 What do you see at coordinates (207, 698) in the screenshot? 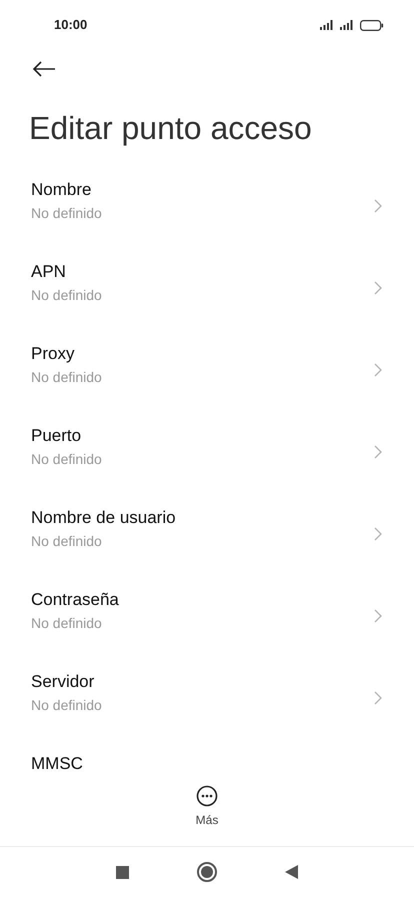
I see `settings-item: Servidor No definido` at bounding box center [207, 698].